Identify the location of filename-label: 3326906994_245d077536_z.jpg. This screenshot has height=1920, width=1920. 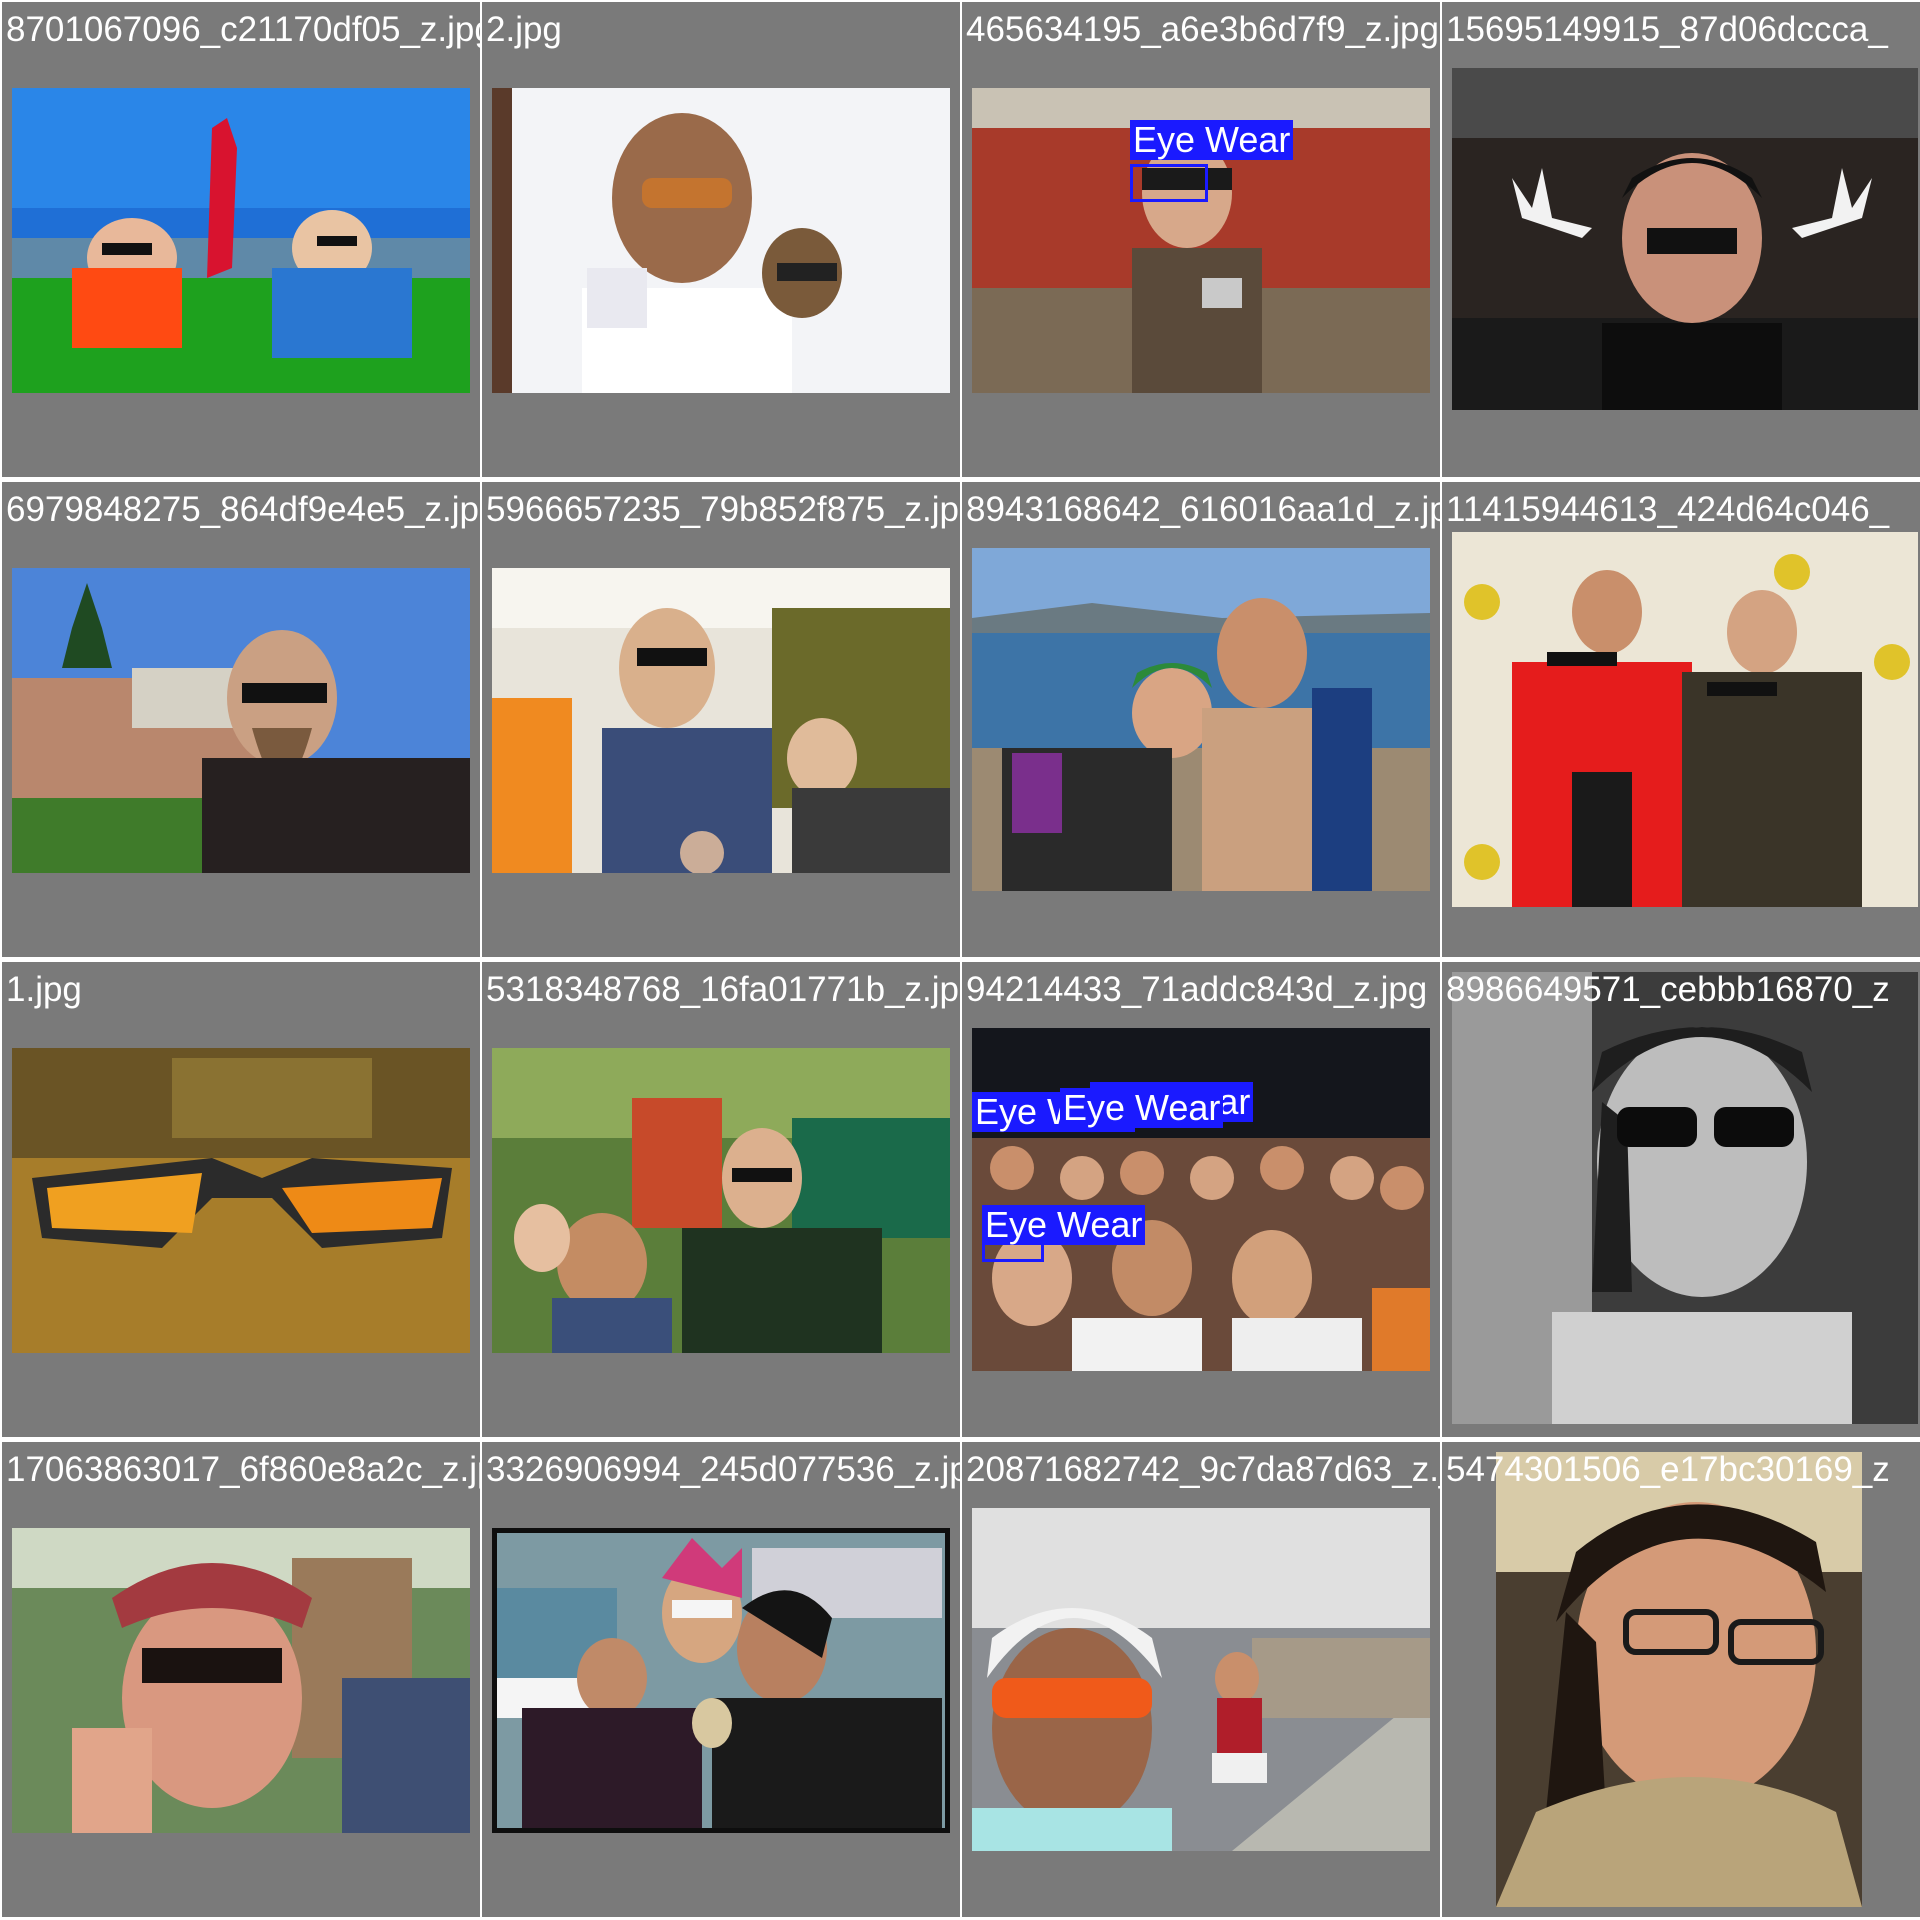
(723, 1469).